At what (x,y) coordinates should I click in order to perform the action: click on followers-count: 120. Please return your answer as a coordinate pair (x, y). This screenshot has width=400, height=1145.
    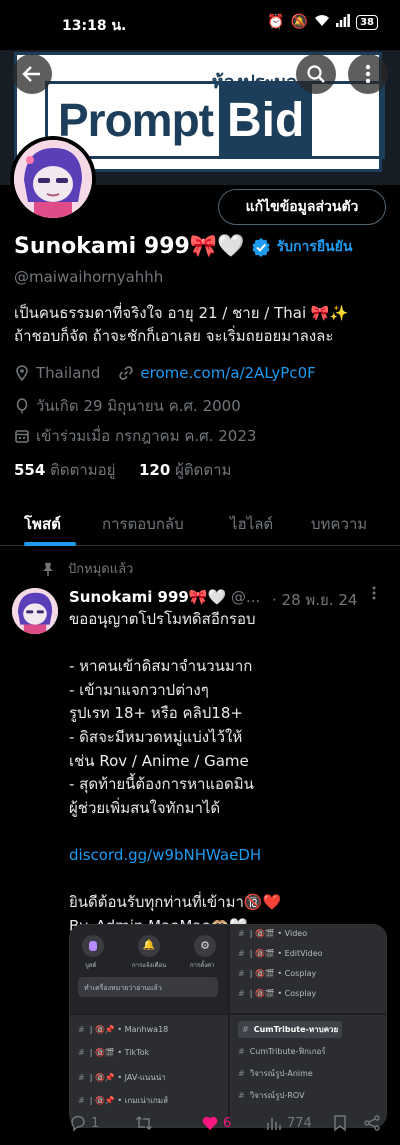
    Looking at the image, I should click on (155, 470).